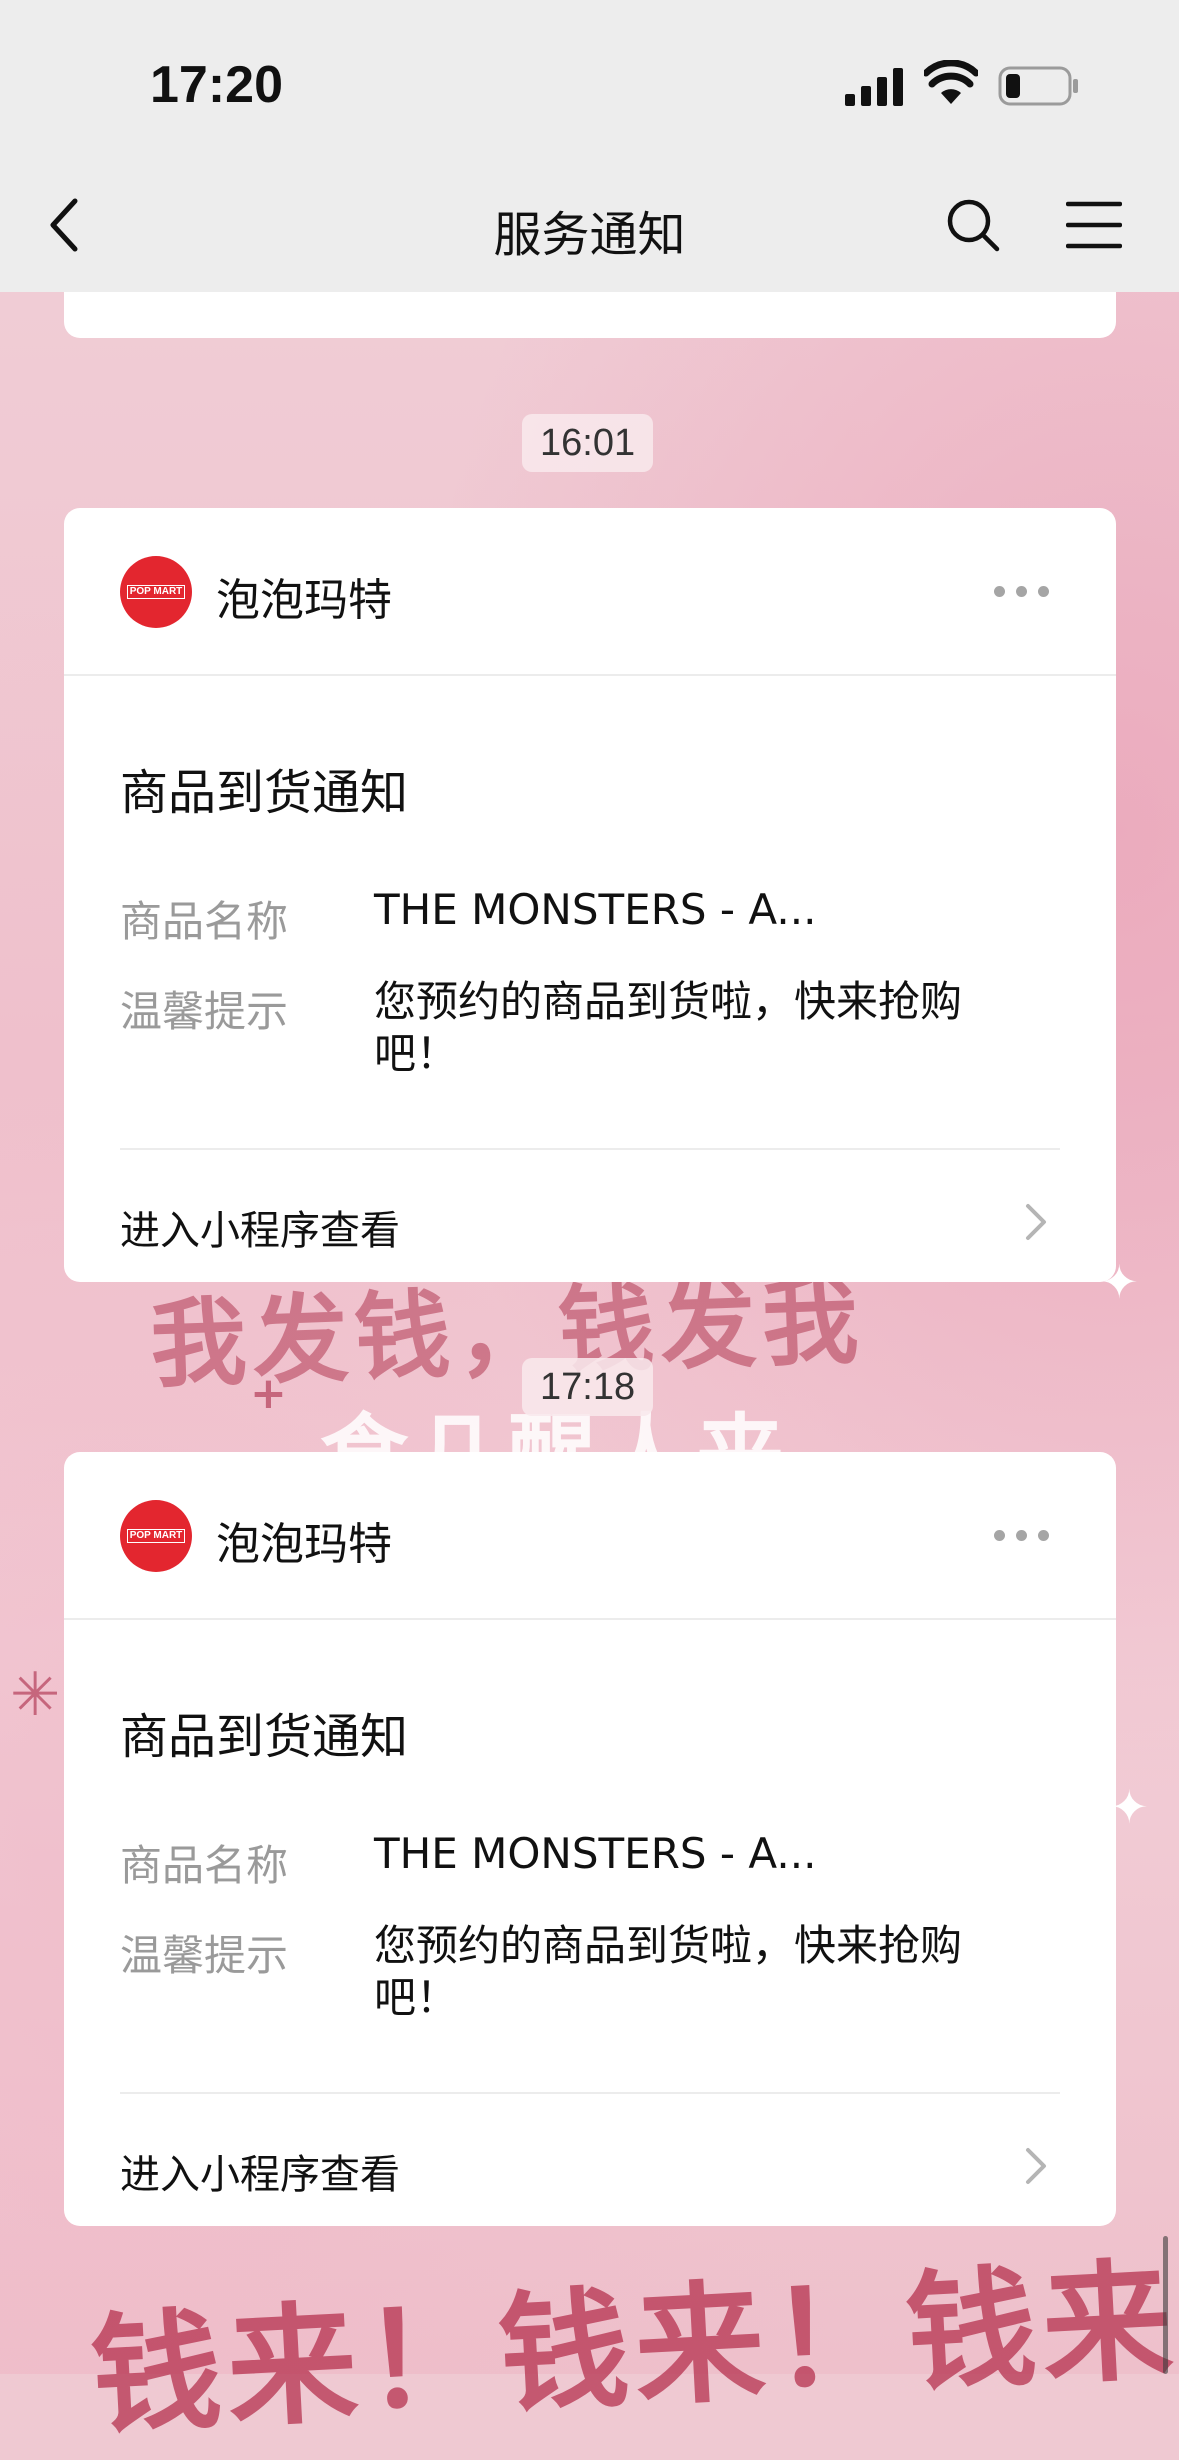 Image resolution: width=1179 pixels, height=2460 pixels. What do you see at coordinates (973, 225) in the screenshot?
I see `search-icon` at bounding box center [973, 225].